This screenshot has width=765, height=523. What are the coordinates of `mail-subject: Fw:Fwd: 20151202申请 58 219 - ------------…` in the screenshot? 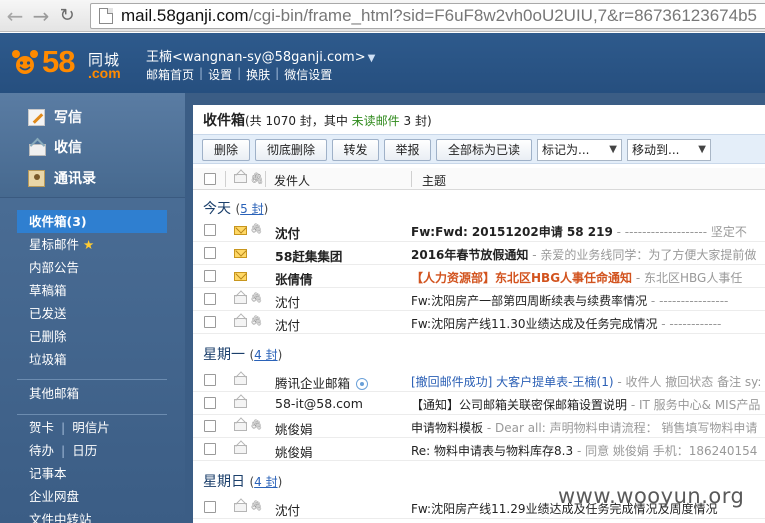 It's located at (579, 232).